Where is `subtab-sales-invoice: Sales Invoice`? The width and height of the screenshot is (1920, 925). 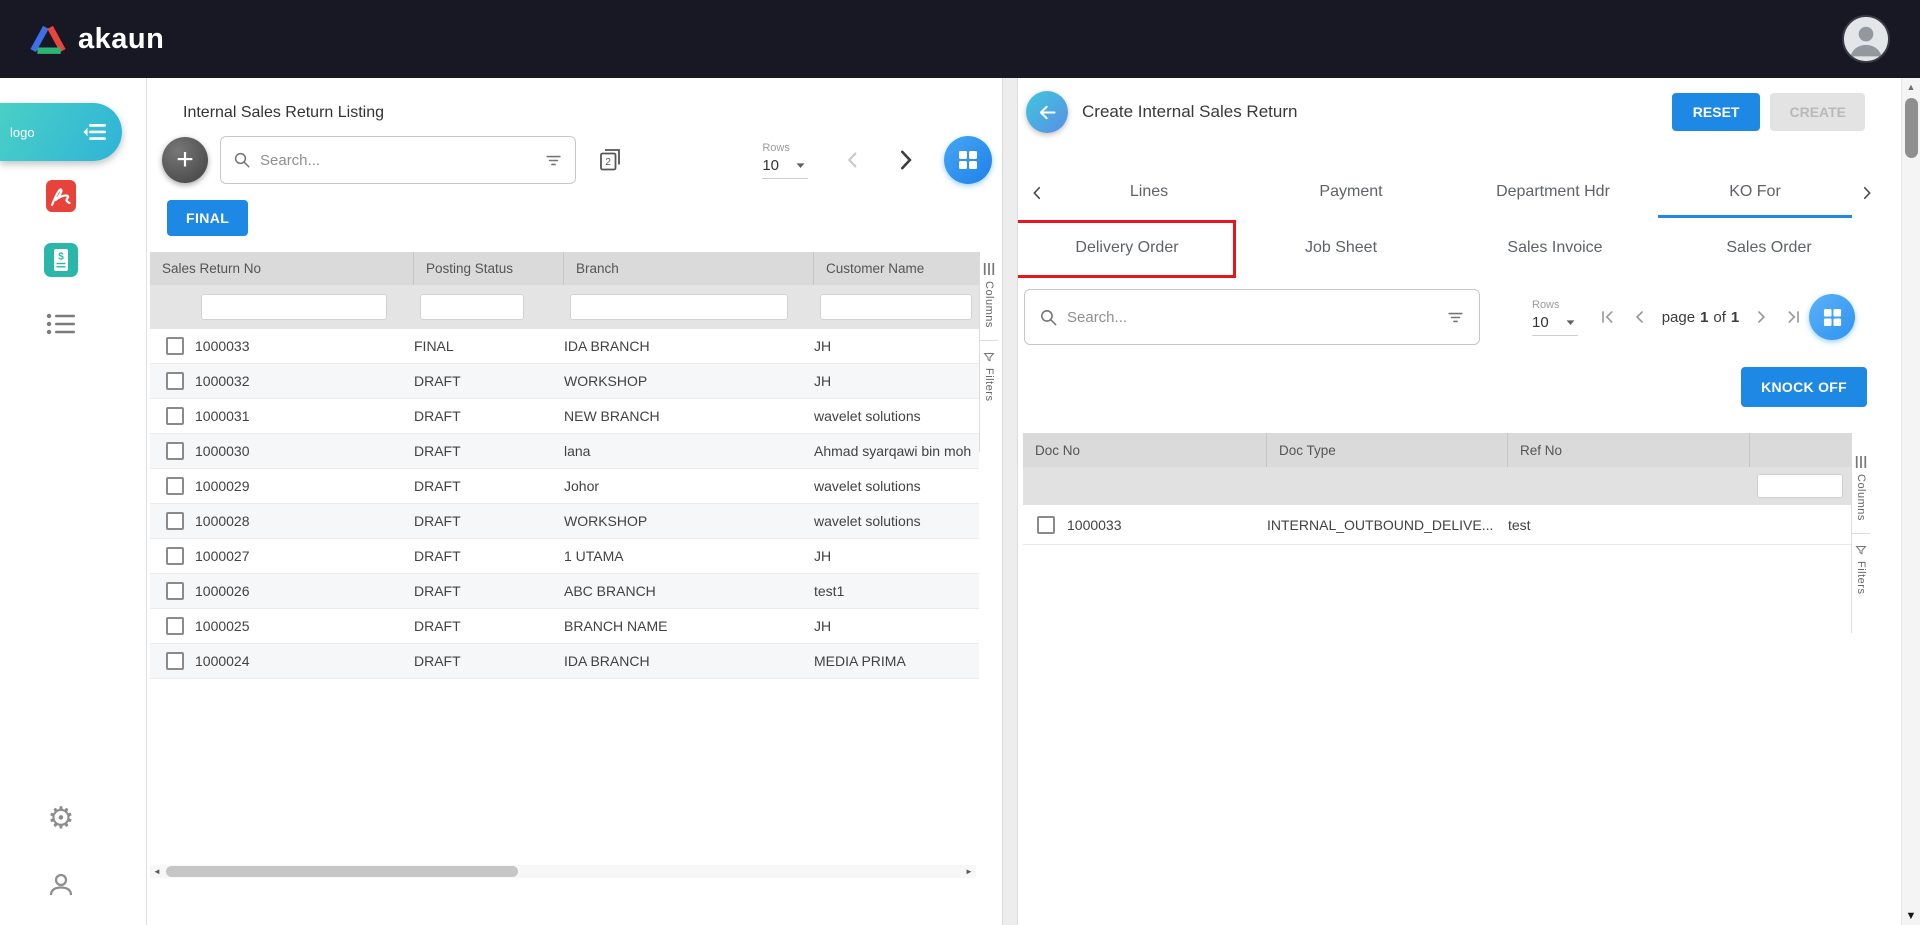
subtab-sales-invoice: Sales Invoice is located at coordinates (1555, 248).